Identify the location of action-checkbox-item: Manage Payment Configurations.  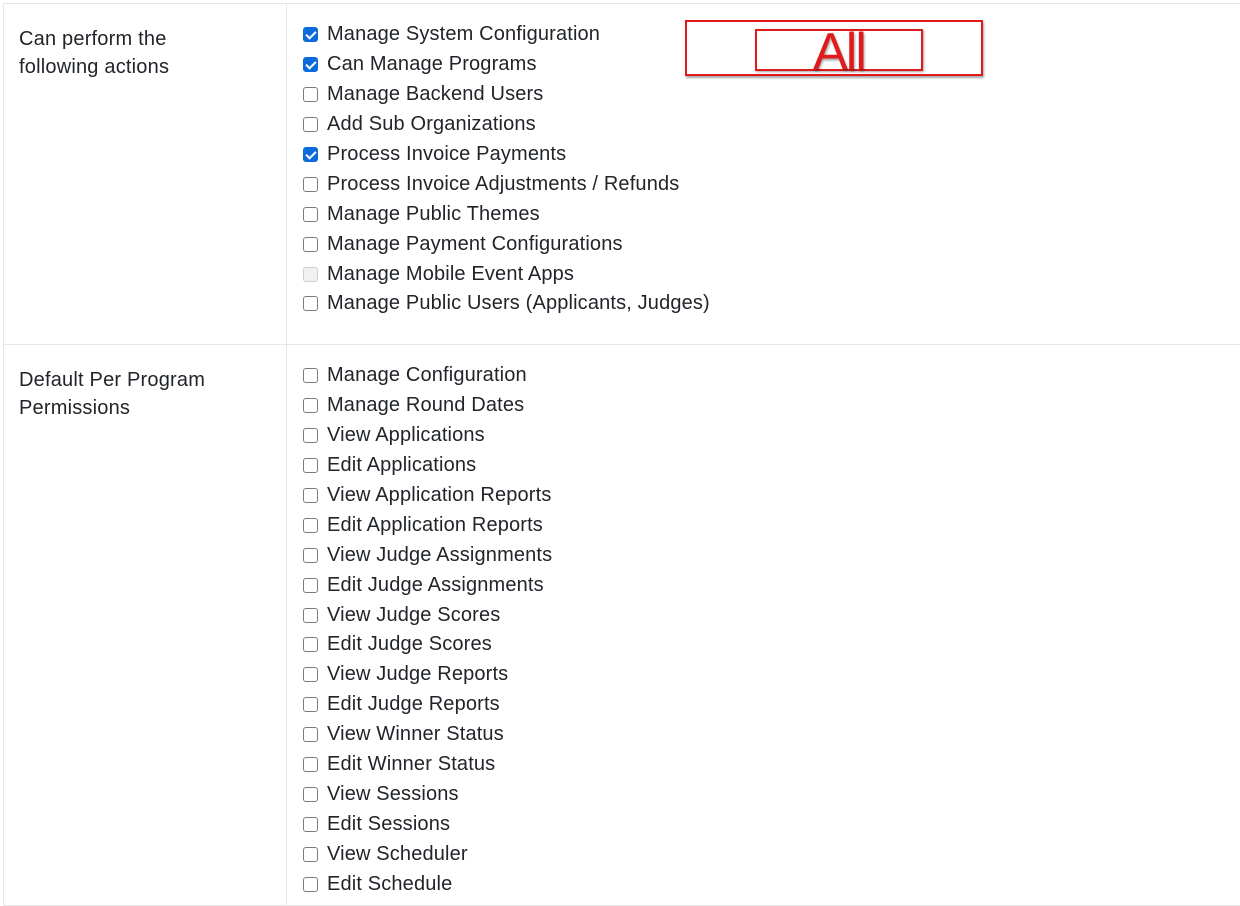
(771, 244).